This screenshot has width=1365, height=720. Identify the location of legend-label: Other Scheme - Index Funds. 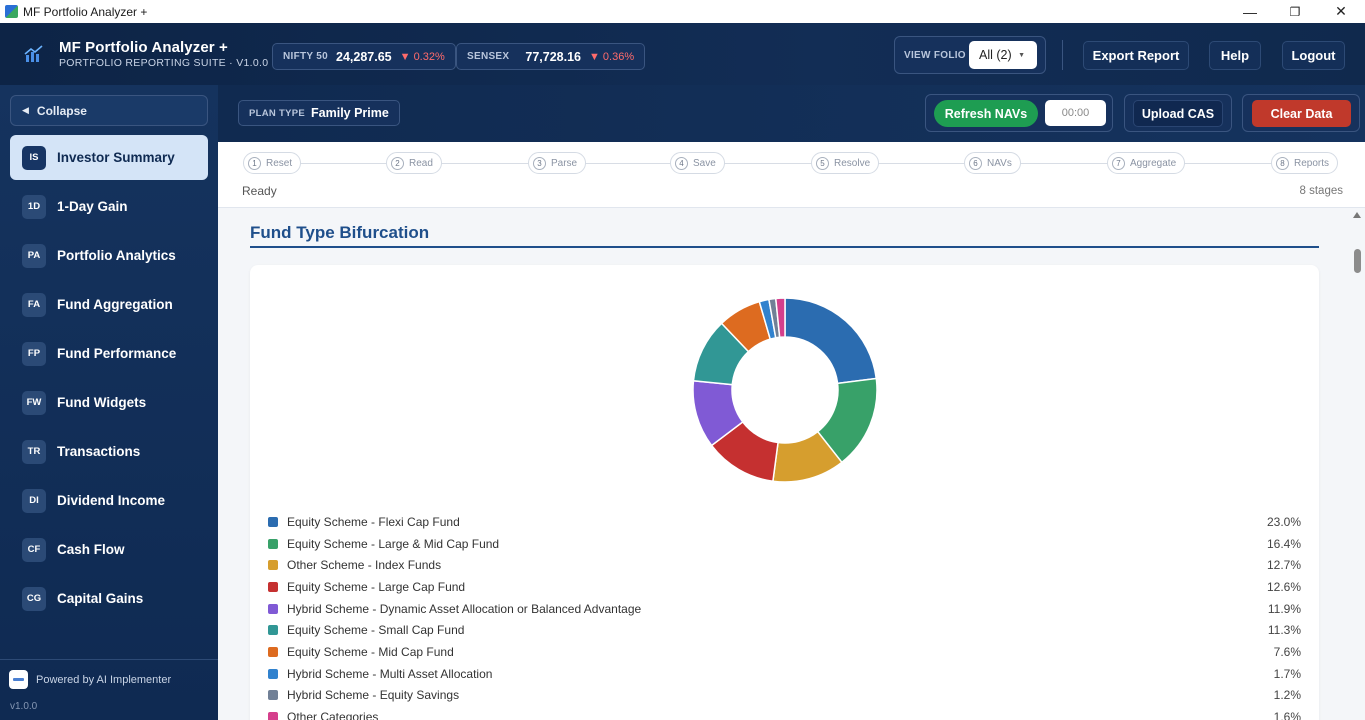
(364, 565).